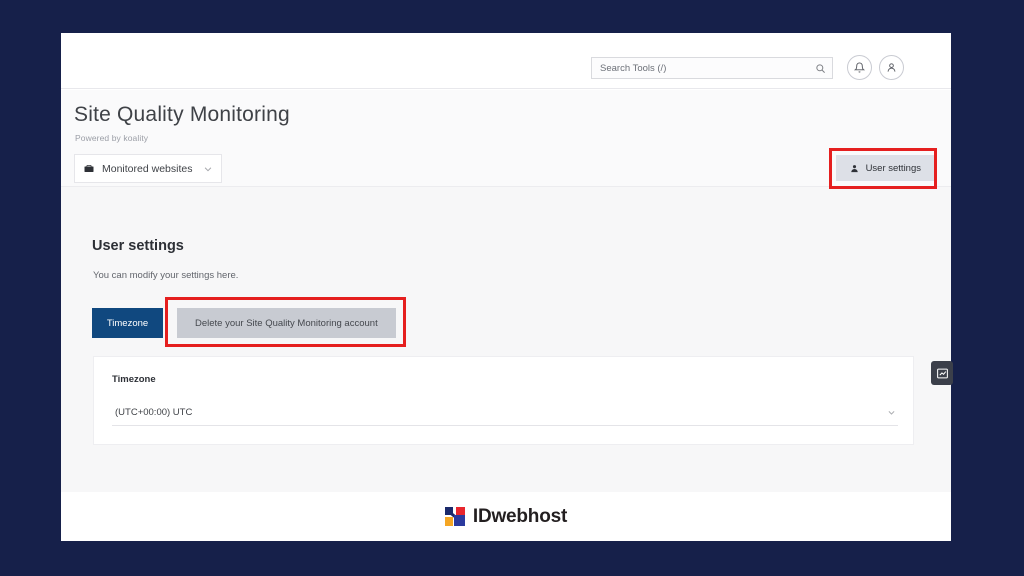  What do you see at coordinates (893, 168) in the screenshot?
I see `user-settings-label: User settings` at bounding box center [893, 168].